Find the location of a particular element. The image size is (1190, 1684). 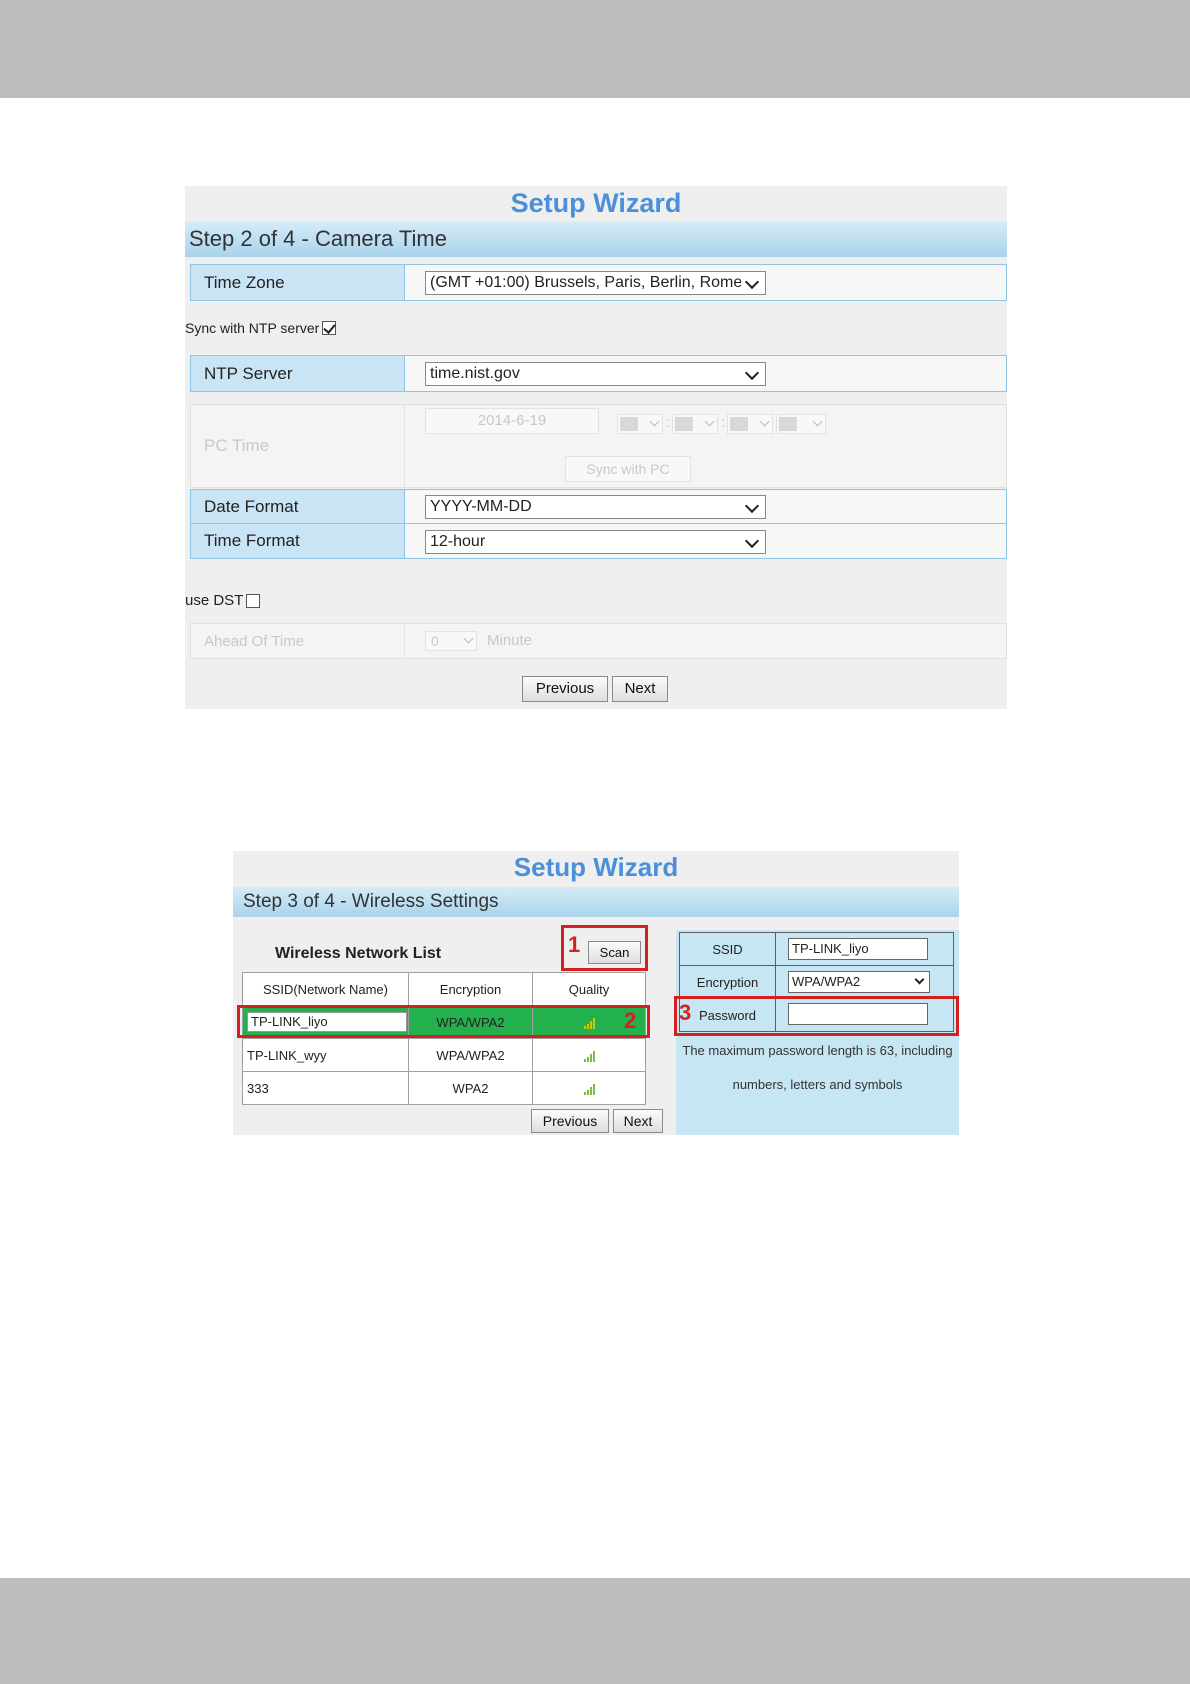

highlight-selected-network is located at coordinates (443, 1021).